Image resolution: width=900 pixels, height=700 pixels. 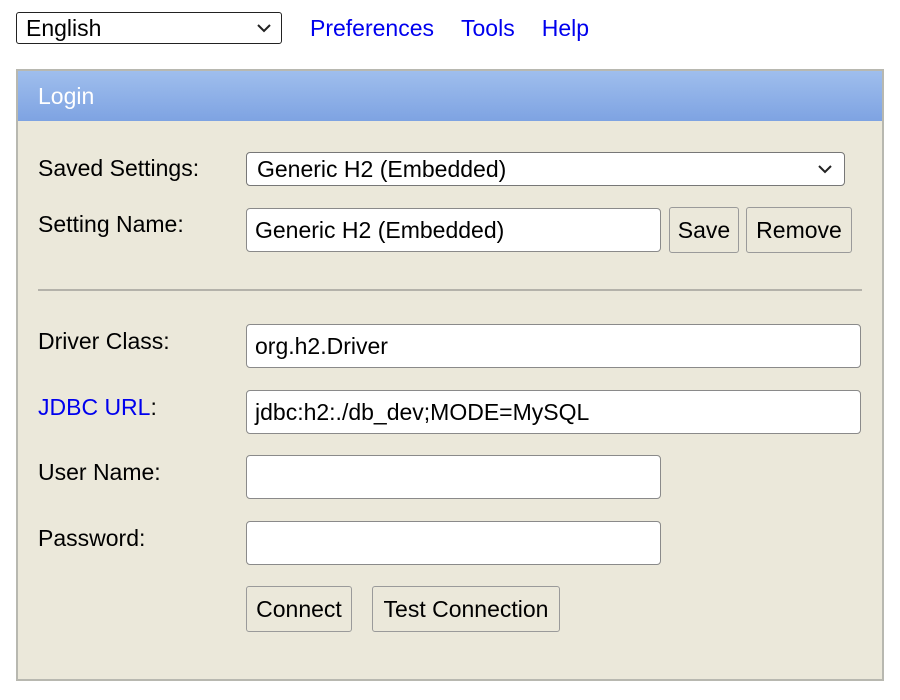 I want to click on tools-link: Tools, so click(x=488, y=28).